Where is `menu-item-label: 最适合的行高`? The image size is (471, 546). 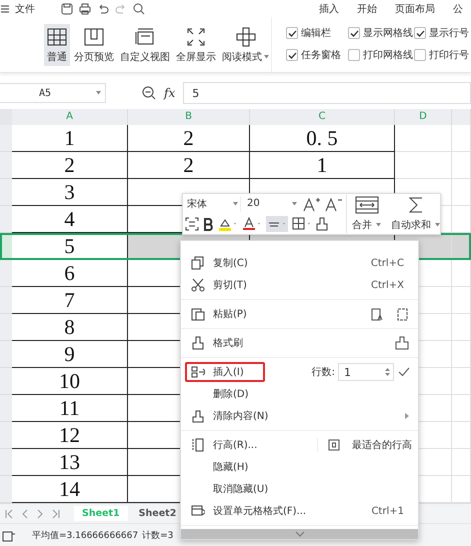 menu-item-label: 最适合的行高 is located at coordinates (382, 445).